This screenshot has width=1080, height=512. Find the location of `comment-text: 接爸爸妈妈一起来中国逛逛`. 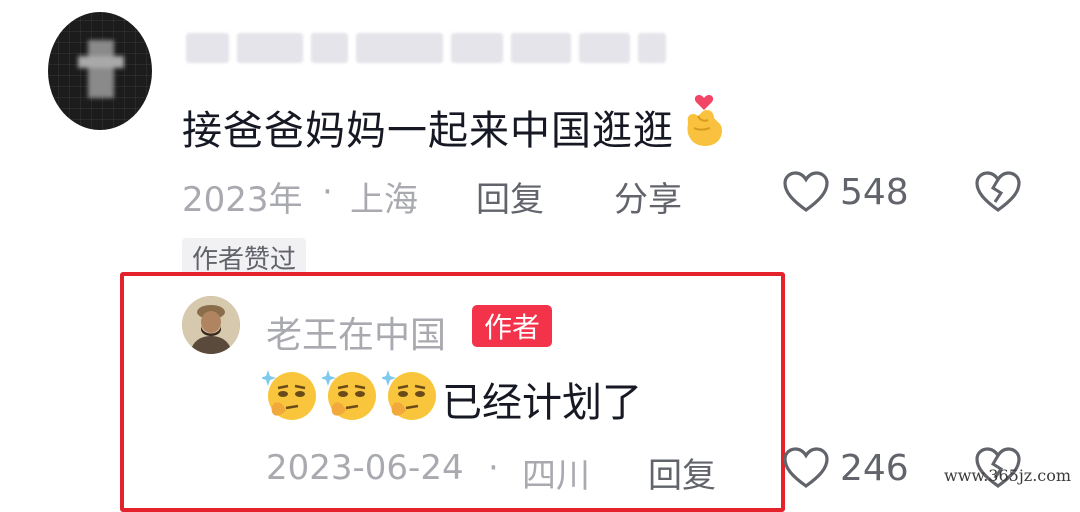

comment-text: 接爸爸妈妈一起来中国逛逛 is located at coordinates (455, 127).